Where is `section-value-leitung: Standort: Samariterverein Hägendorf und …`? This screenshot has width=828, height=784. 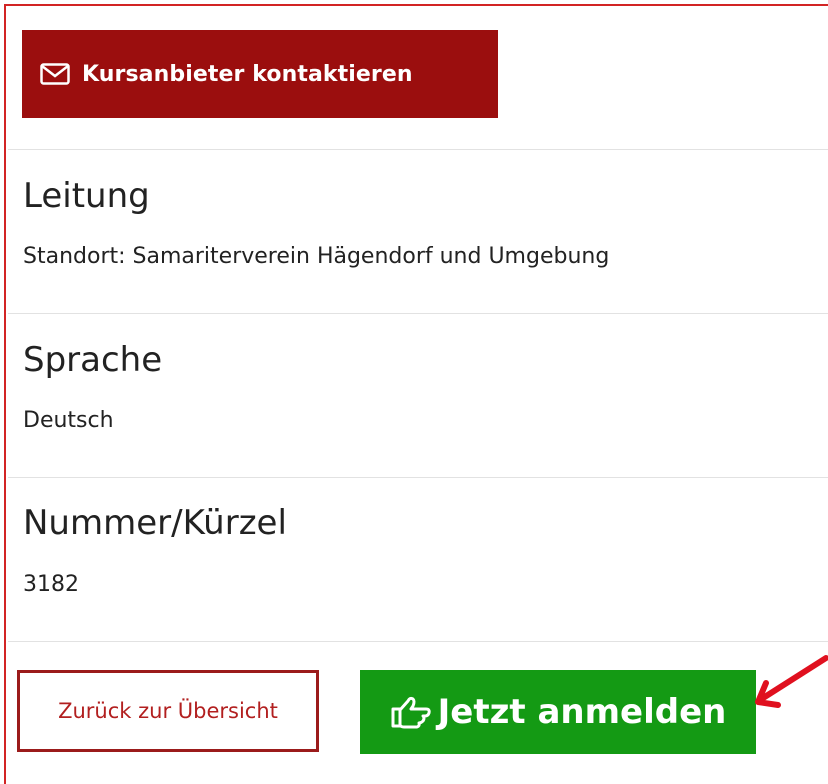 section-value-leitung: Standort: Samariterverein Hägendorf und … is located at coordinates (316, 256).